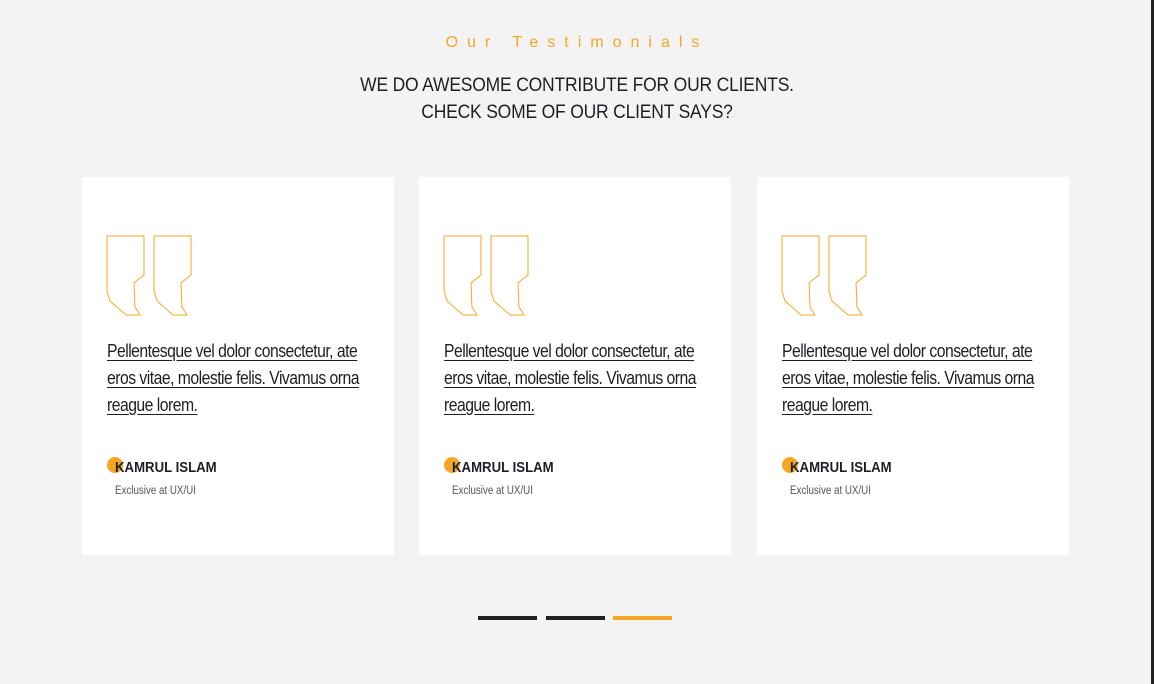 The height and width of the screenshot is (684, 1154). I want to click on headline-line-2: CHECK SOME OF OUR CLIENT SAYS?, so click(577, 112).